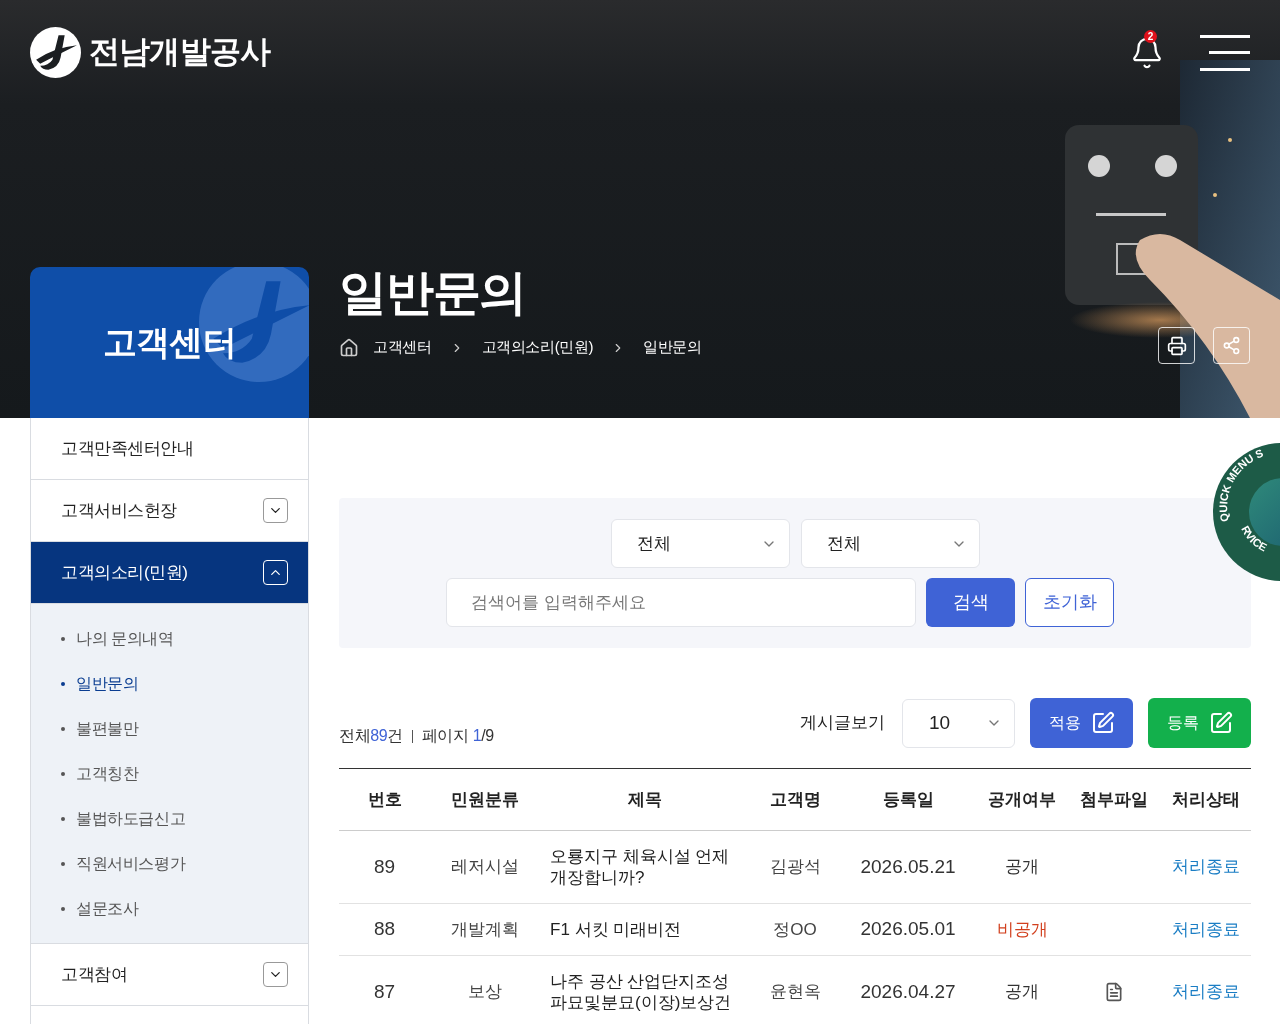 This screenshot has height=1024, width=1280. Describe the element at coordinates (349, 347) in the screenshot. I see `home-icon` at that location.